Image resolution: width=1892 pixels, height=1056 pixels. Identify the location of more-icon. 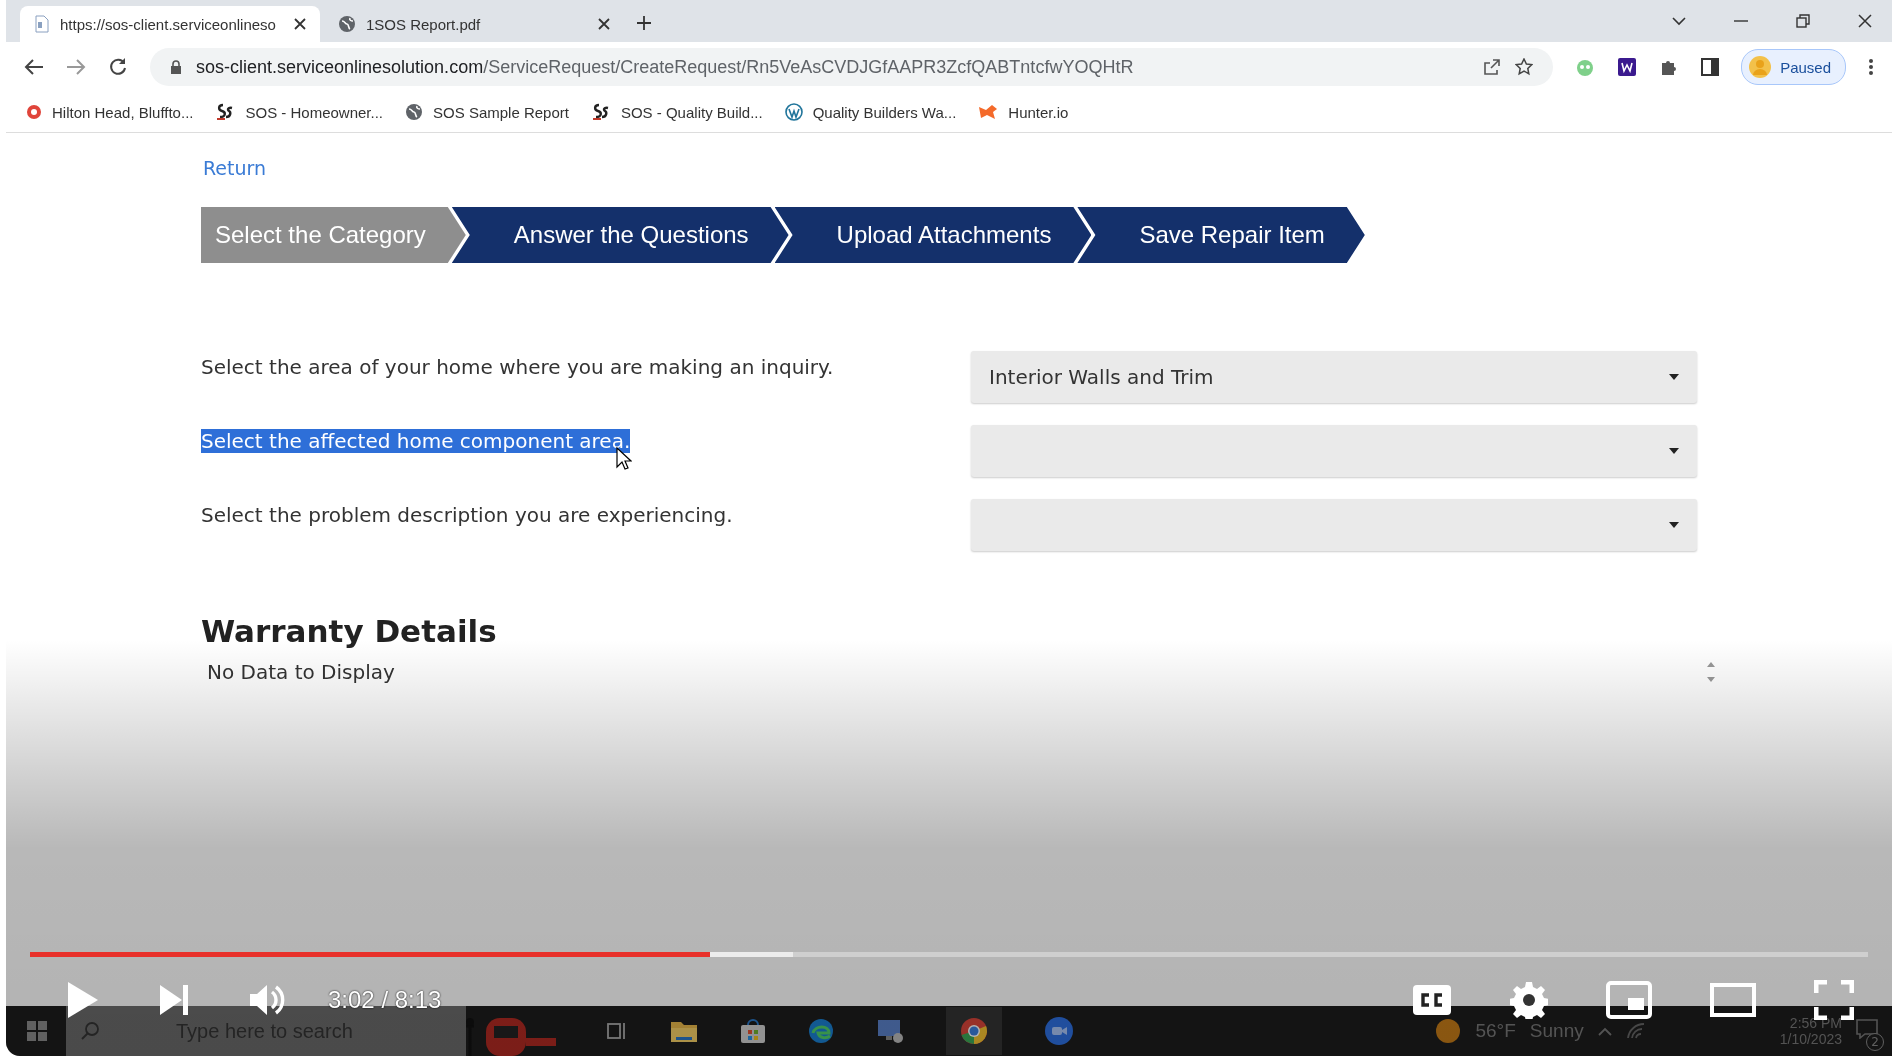
(1871, 67).